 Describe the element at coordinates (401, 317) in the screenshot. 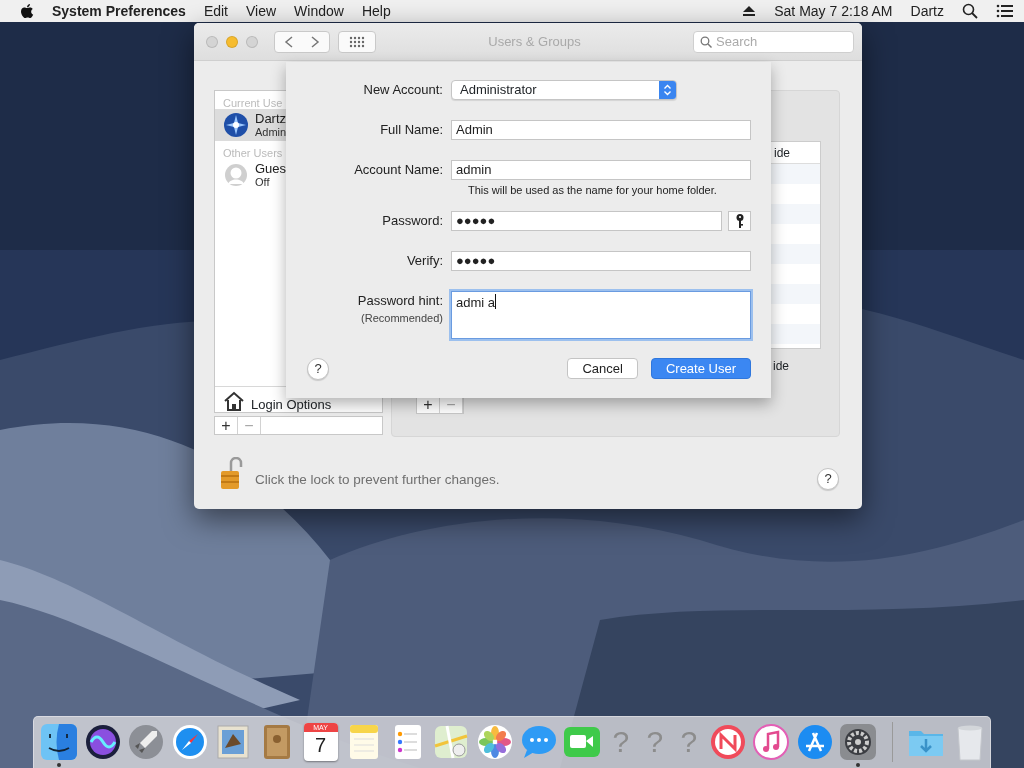

I see `field-sublabel: (Recommended)` at that location.